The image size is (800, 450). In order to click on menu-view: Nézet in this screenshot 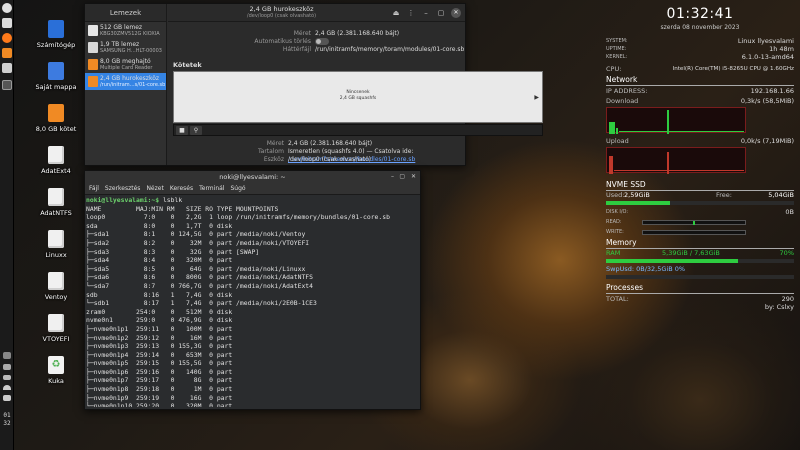, I will do `click(154, 188)`.